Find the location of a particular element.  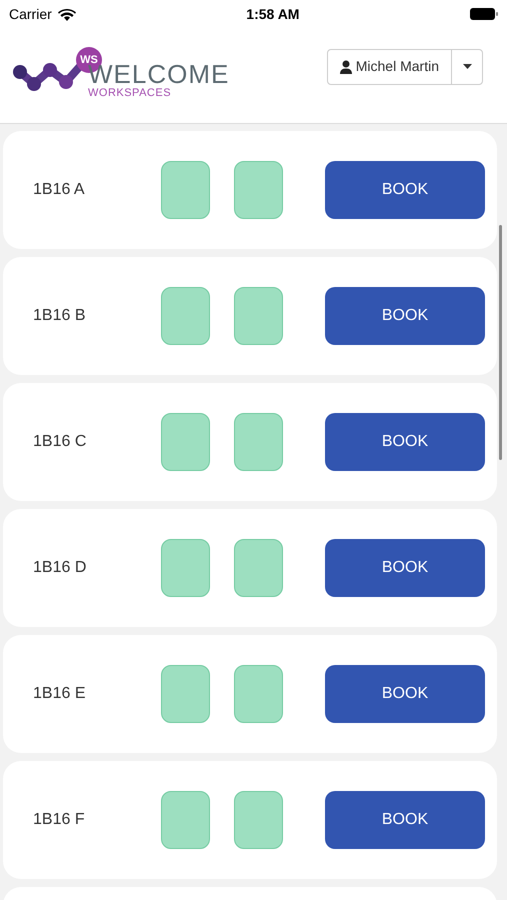

desk-name: 1B16 C is located at coordinates (60, 442).